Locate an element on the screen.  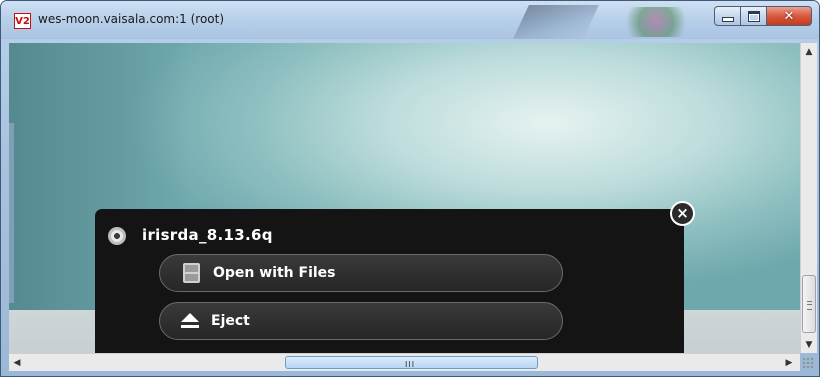
open-with-files-button: Open with Files is located at coordinates (361, 273).